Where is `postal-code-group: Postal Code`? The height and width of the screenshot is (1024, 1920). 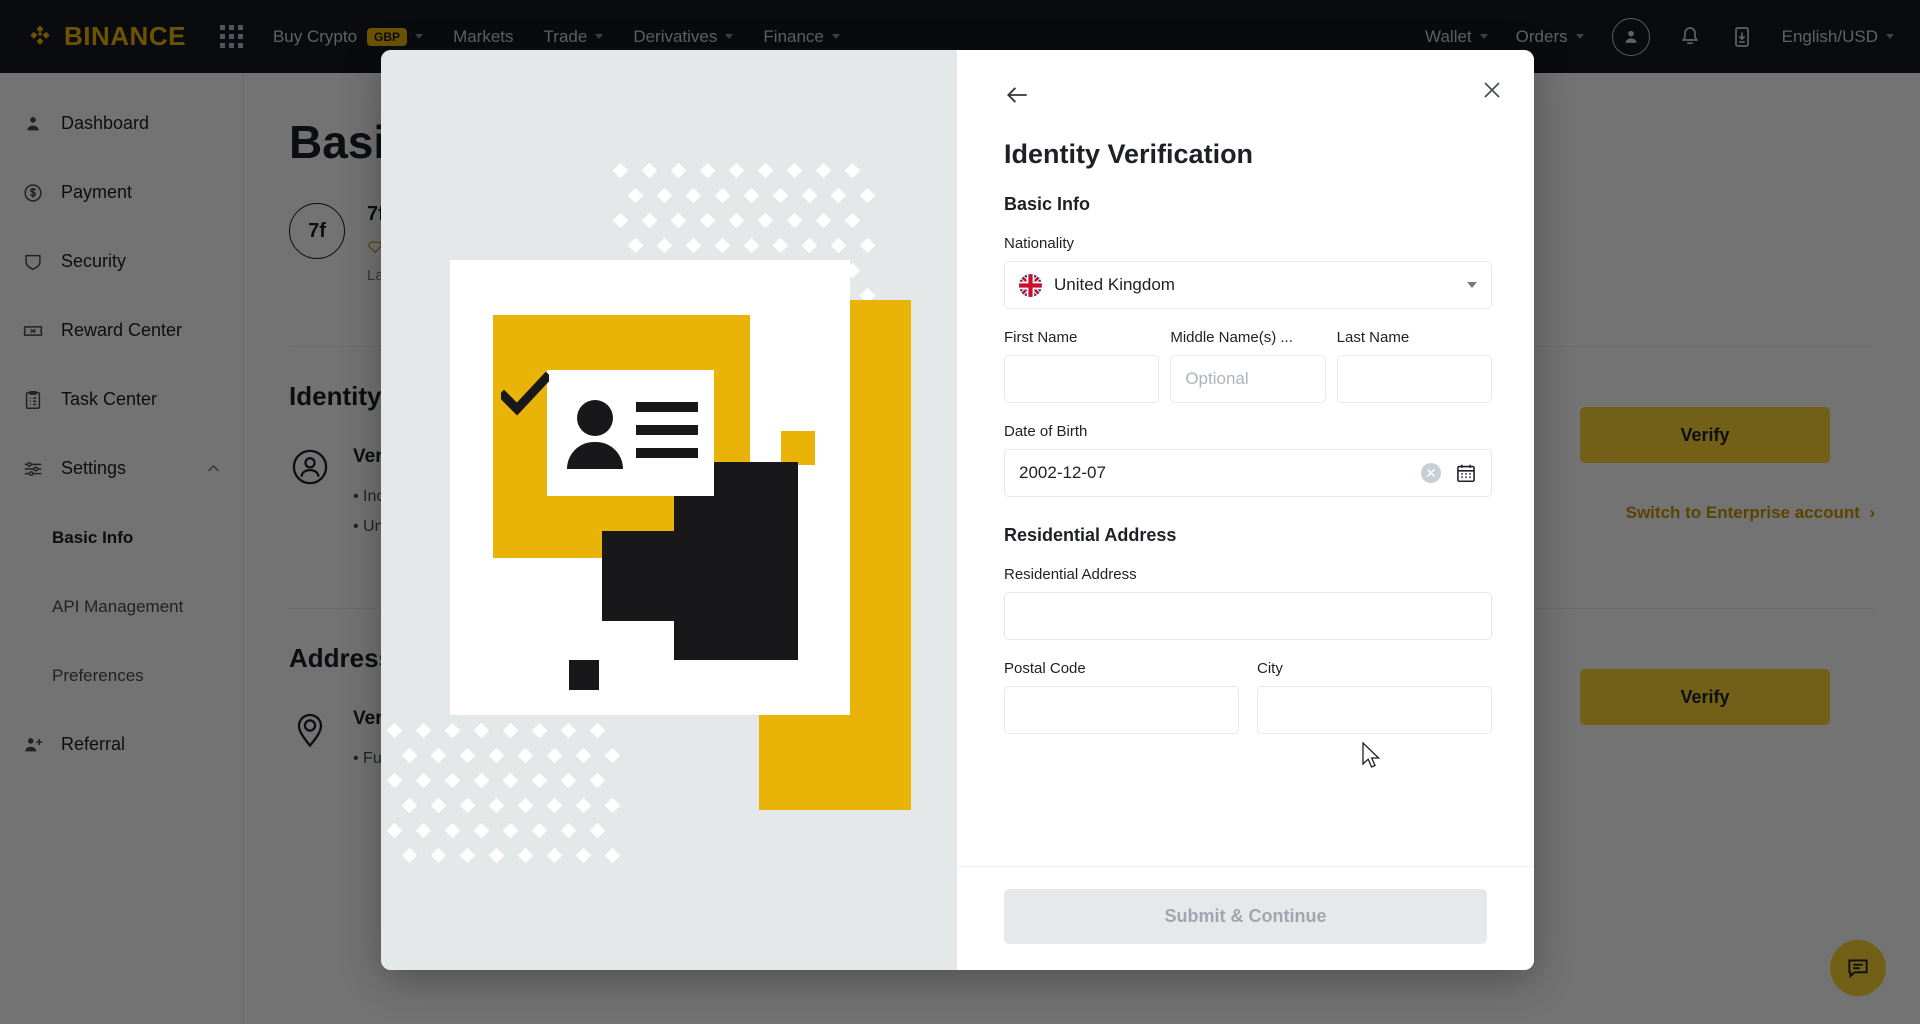
postal-code-group: Postal Code is located at coordinates (1121, 697).